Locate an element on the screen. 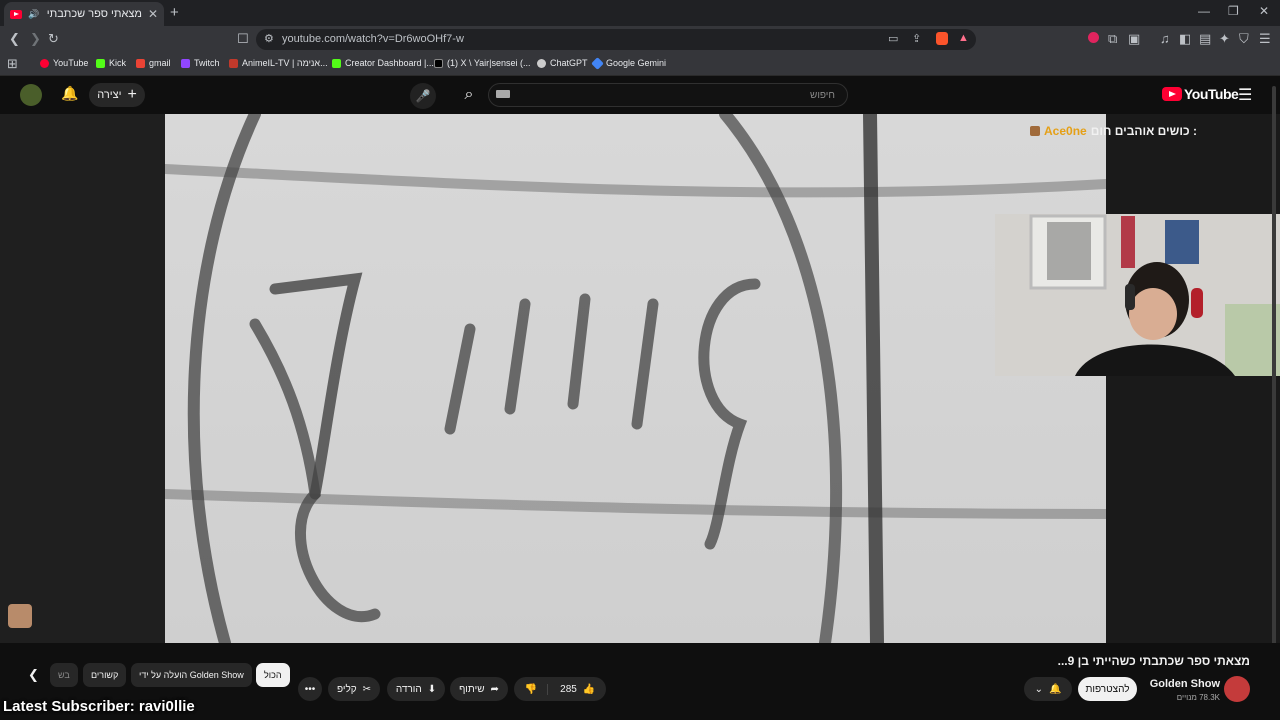  bookmark-kick: Kick is located at coordinates (111, 63).